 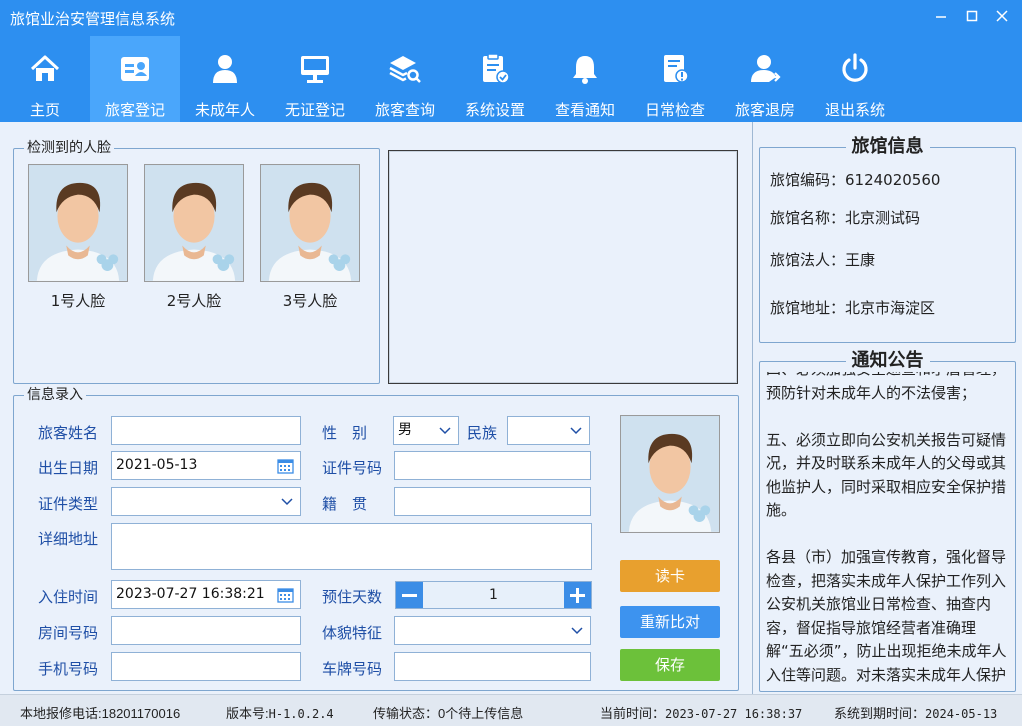 What do you see at coordinates (78, 301) in the screenshot?
I see `face-label-1: 1号人脸` at bounding box center [78, 301].